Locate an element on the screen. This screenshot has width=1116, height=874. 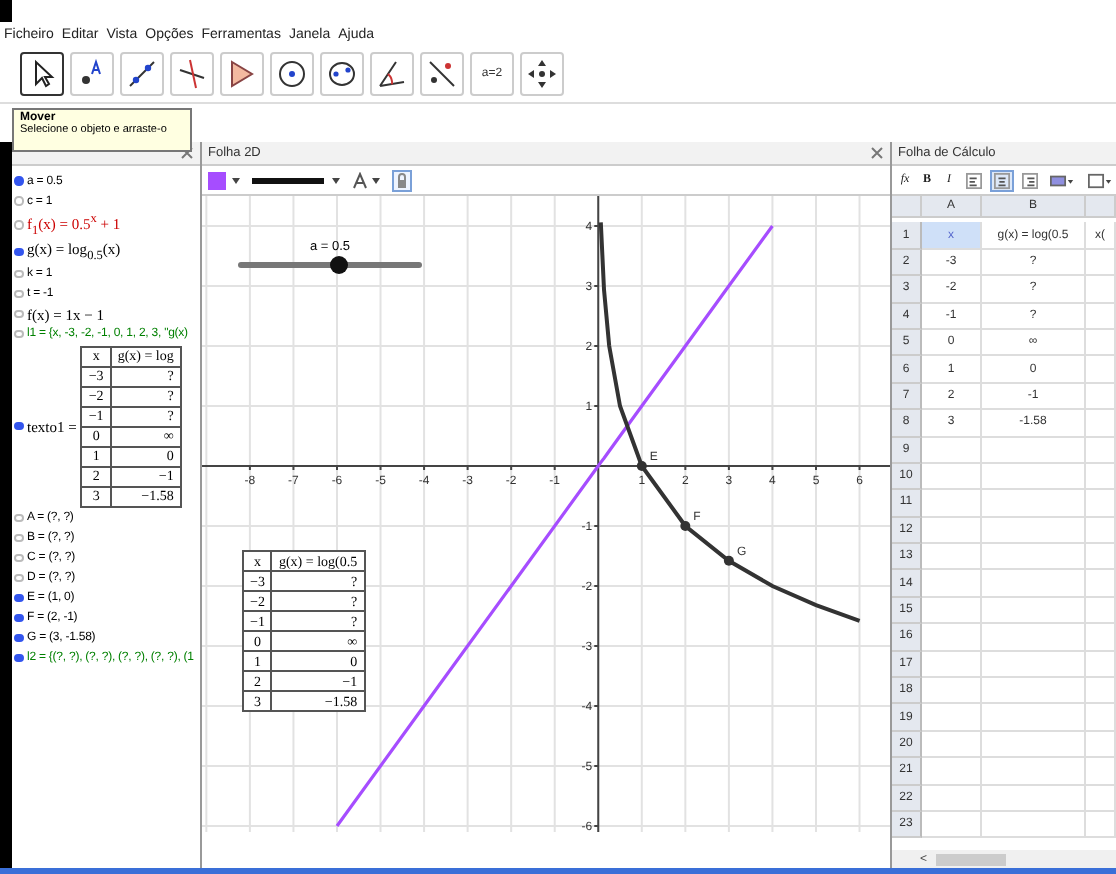
align-left-button is located at coordinates (974, 180).